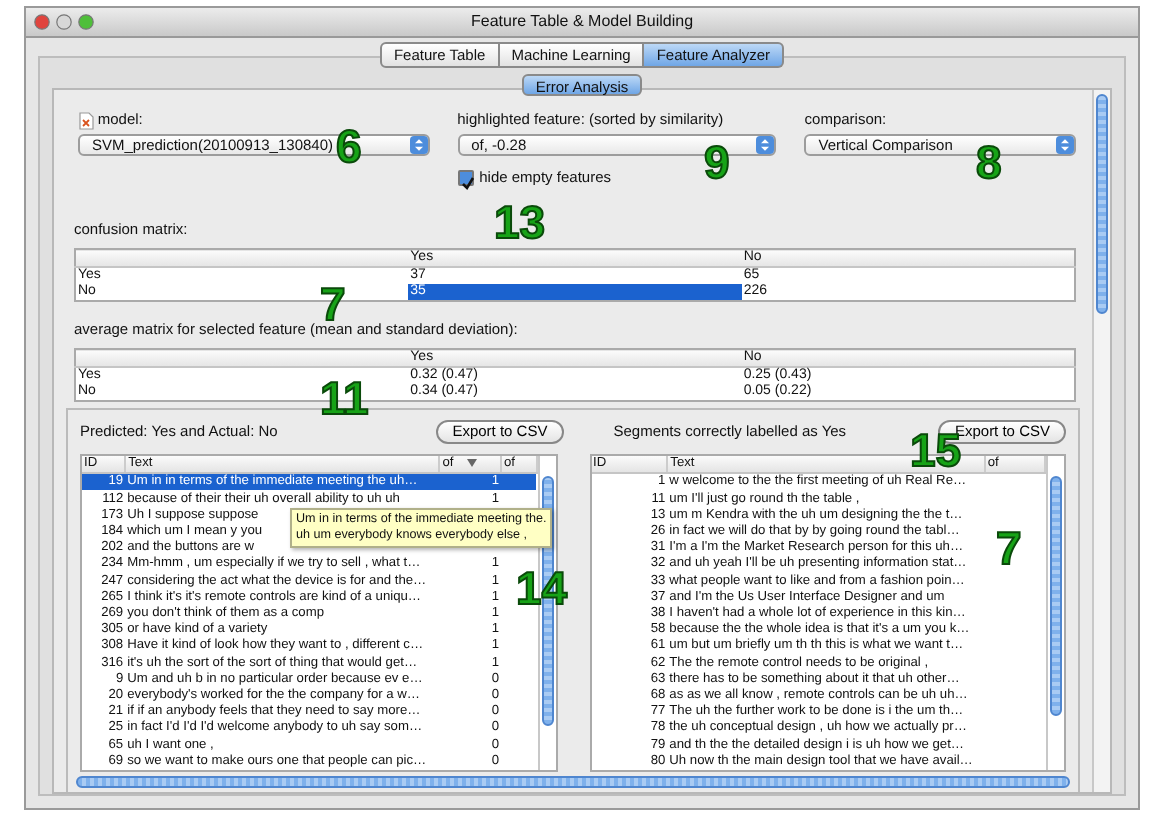  What do you see at coordinates (520, 223) in the screenshot?
I see `callout-number: 13` at bounding box center [520, 223].